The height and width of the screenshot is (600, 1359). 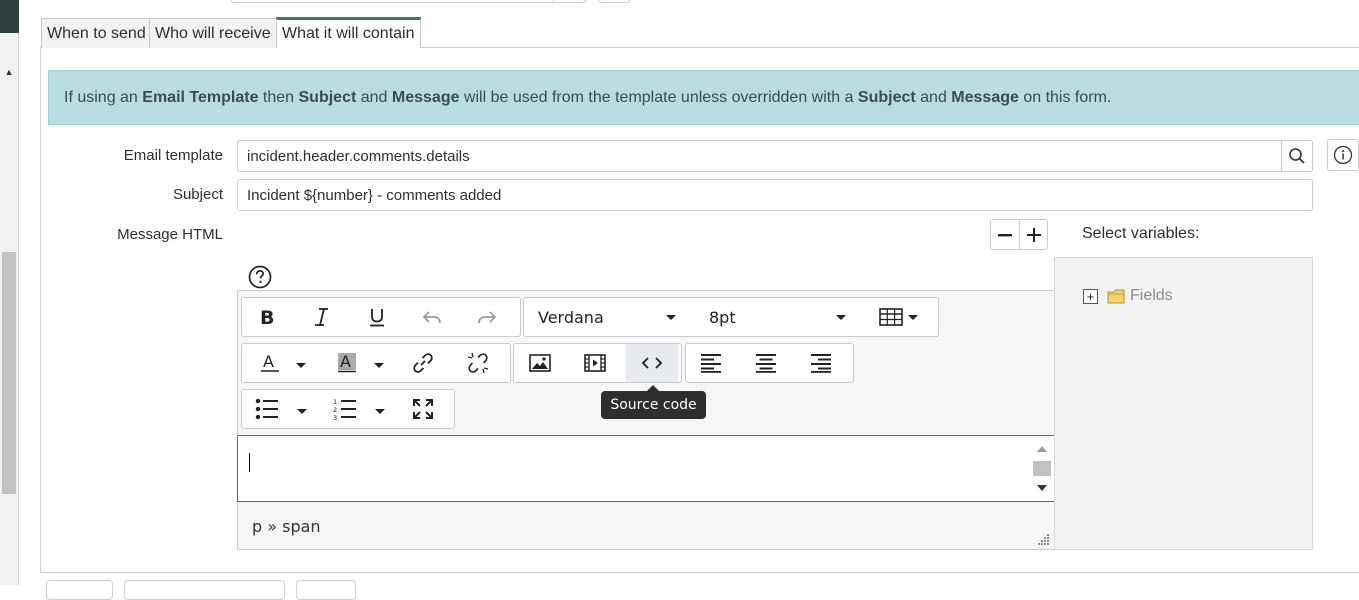 I want to click on background-color-button: A, so click(x=347, y=363).